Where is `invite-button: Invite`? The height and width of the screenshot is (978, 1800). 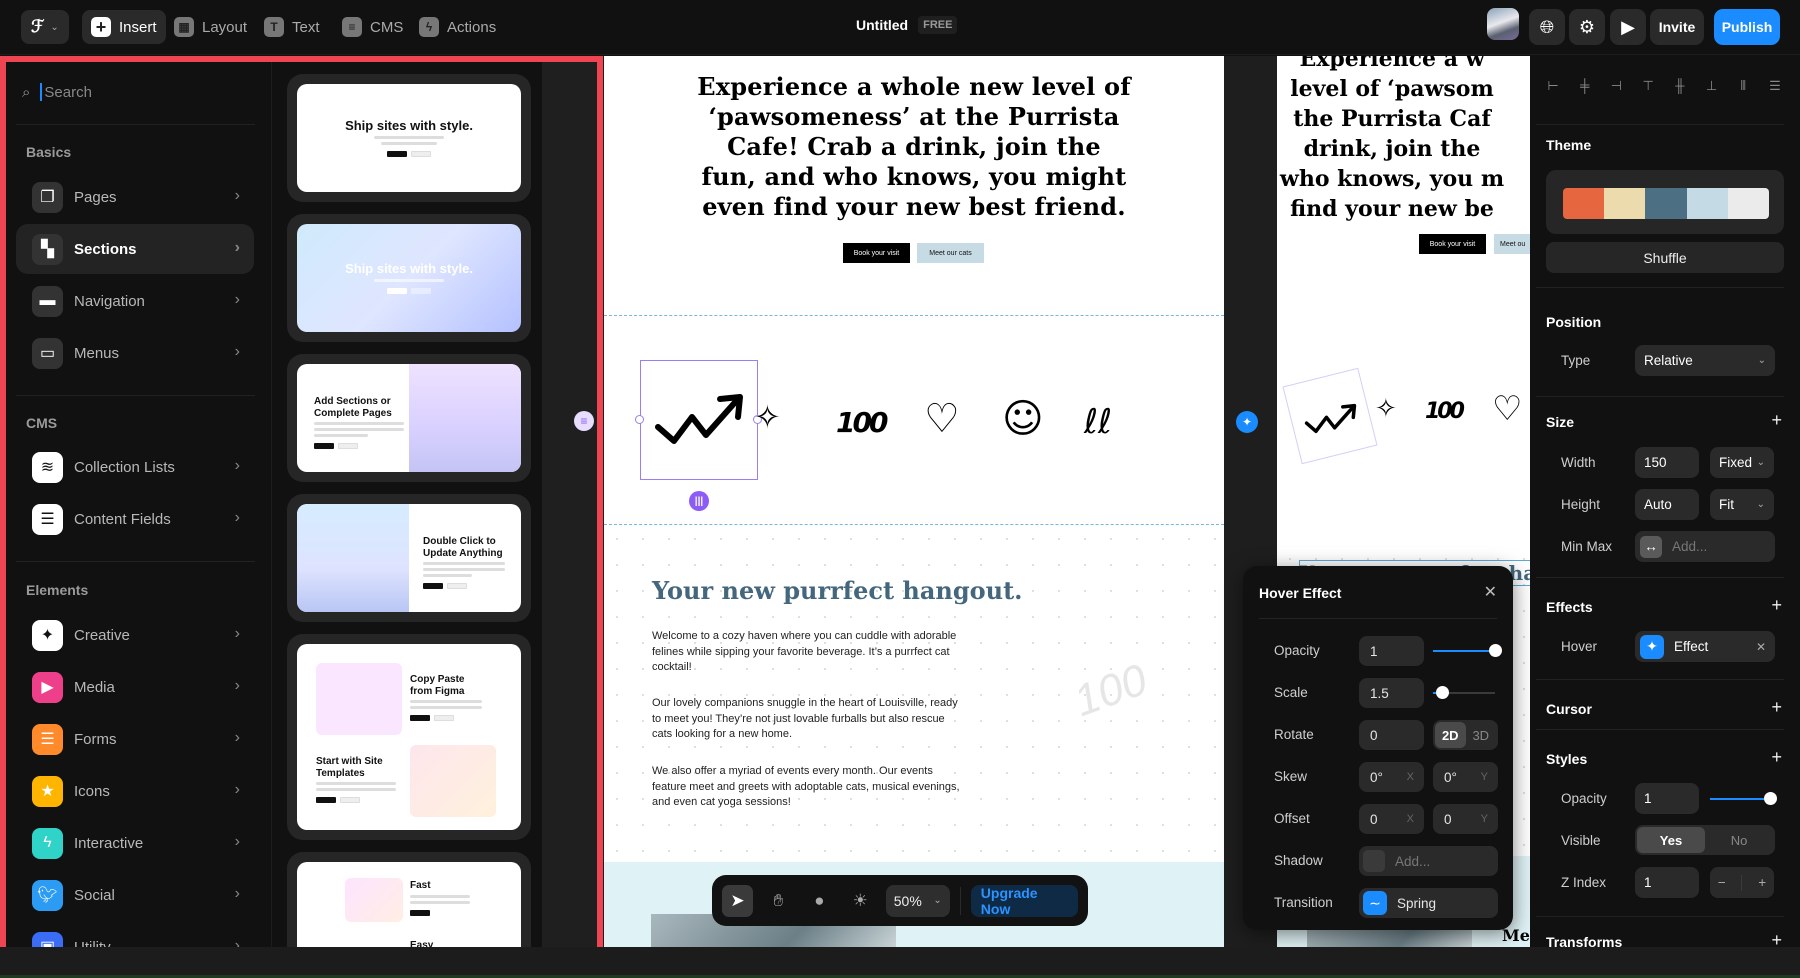
invite-button: Invite is located at coordinates (1677, 27).